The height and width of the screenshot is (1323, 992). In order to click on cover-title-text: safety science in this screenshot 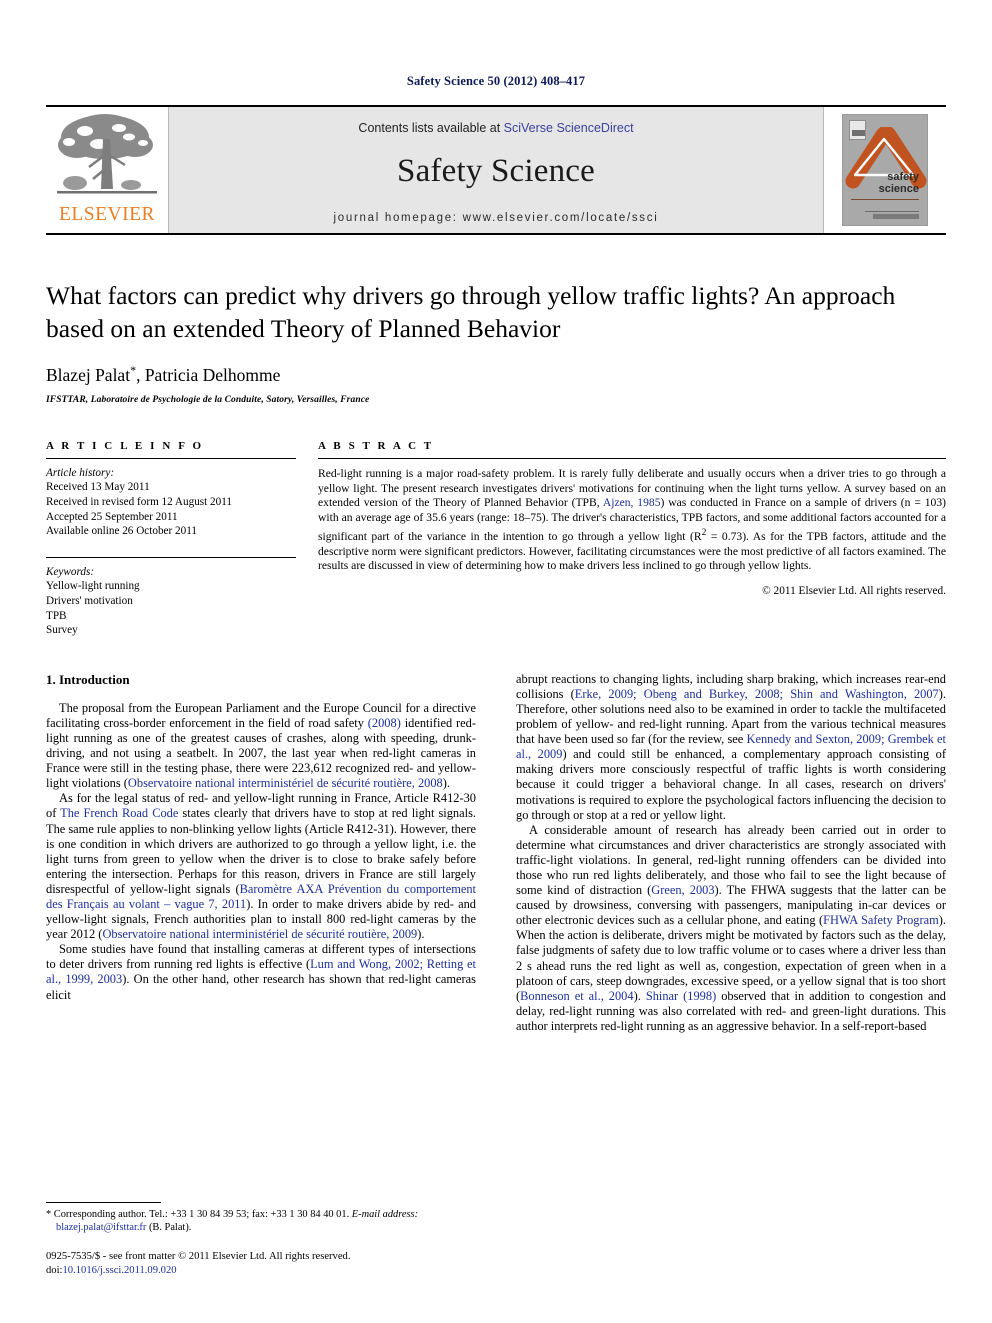, I will do `click(898, 183)`.